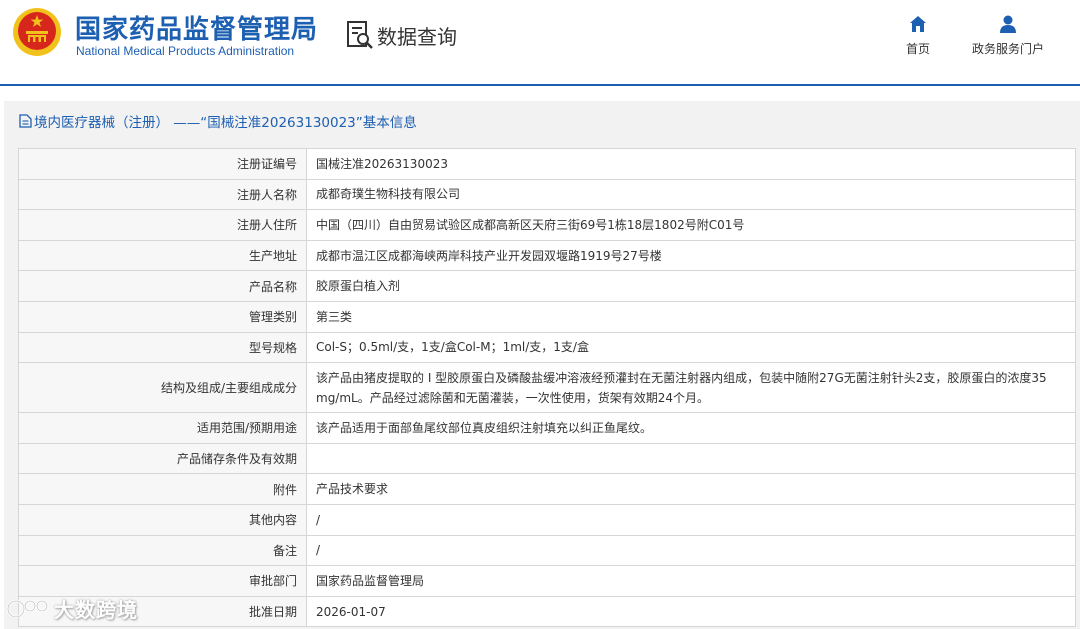  I want to click on table-row: 附件 产品技术要求, so click(547, 489).